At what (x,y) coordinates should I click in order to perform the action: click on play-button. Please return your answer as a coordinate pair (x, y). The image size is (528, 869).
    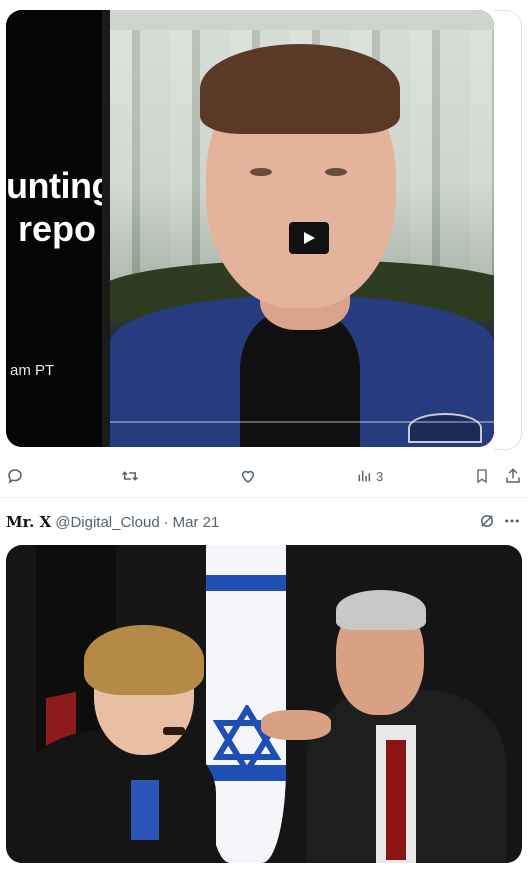
    Looking at the image, I should click on (309, 238).